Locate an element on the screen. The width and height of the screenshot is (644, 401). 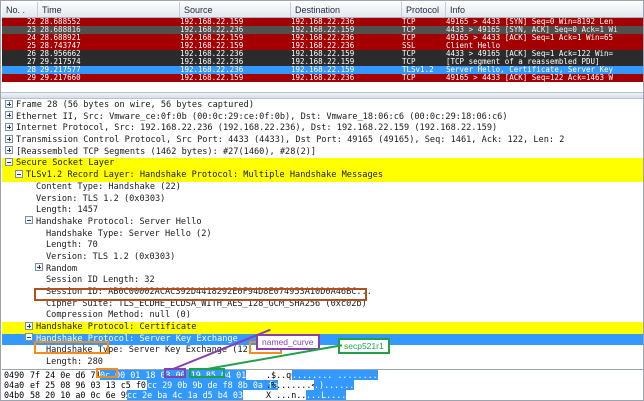
packet-cell-no: 23 is located at coordinates (31, 30).